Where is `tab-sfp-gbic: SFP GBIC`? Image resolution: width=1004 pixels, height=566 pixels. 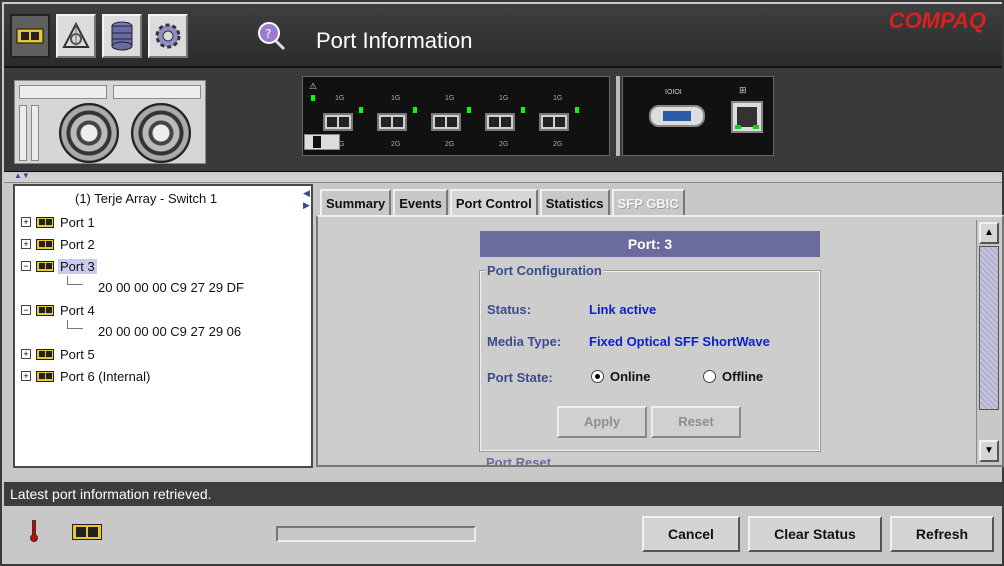
tab-sfp-gbic: SFP GBIC is located at coordinates (648, 202).